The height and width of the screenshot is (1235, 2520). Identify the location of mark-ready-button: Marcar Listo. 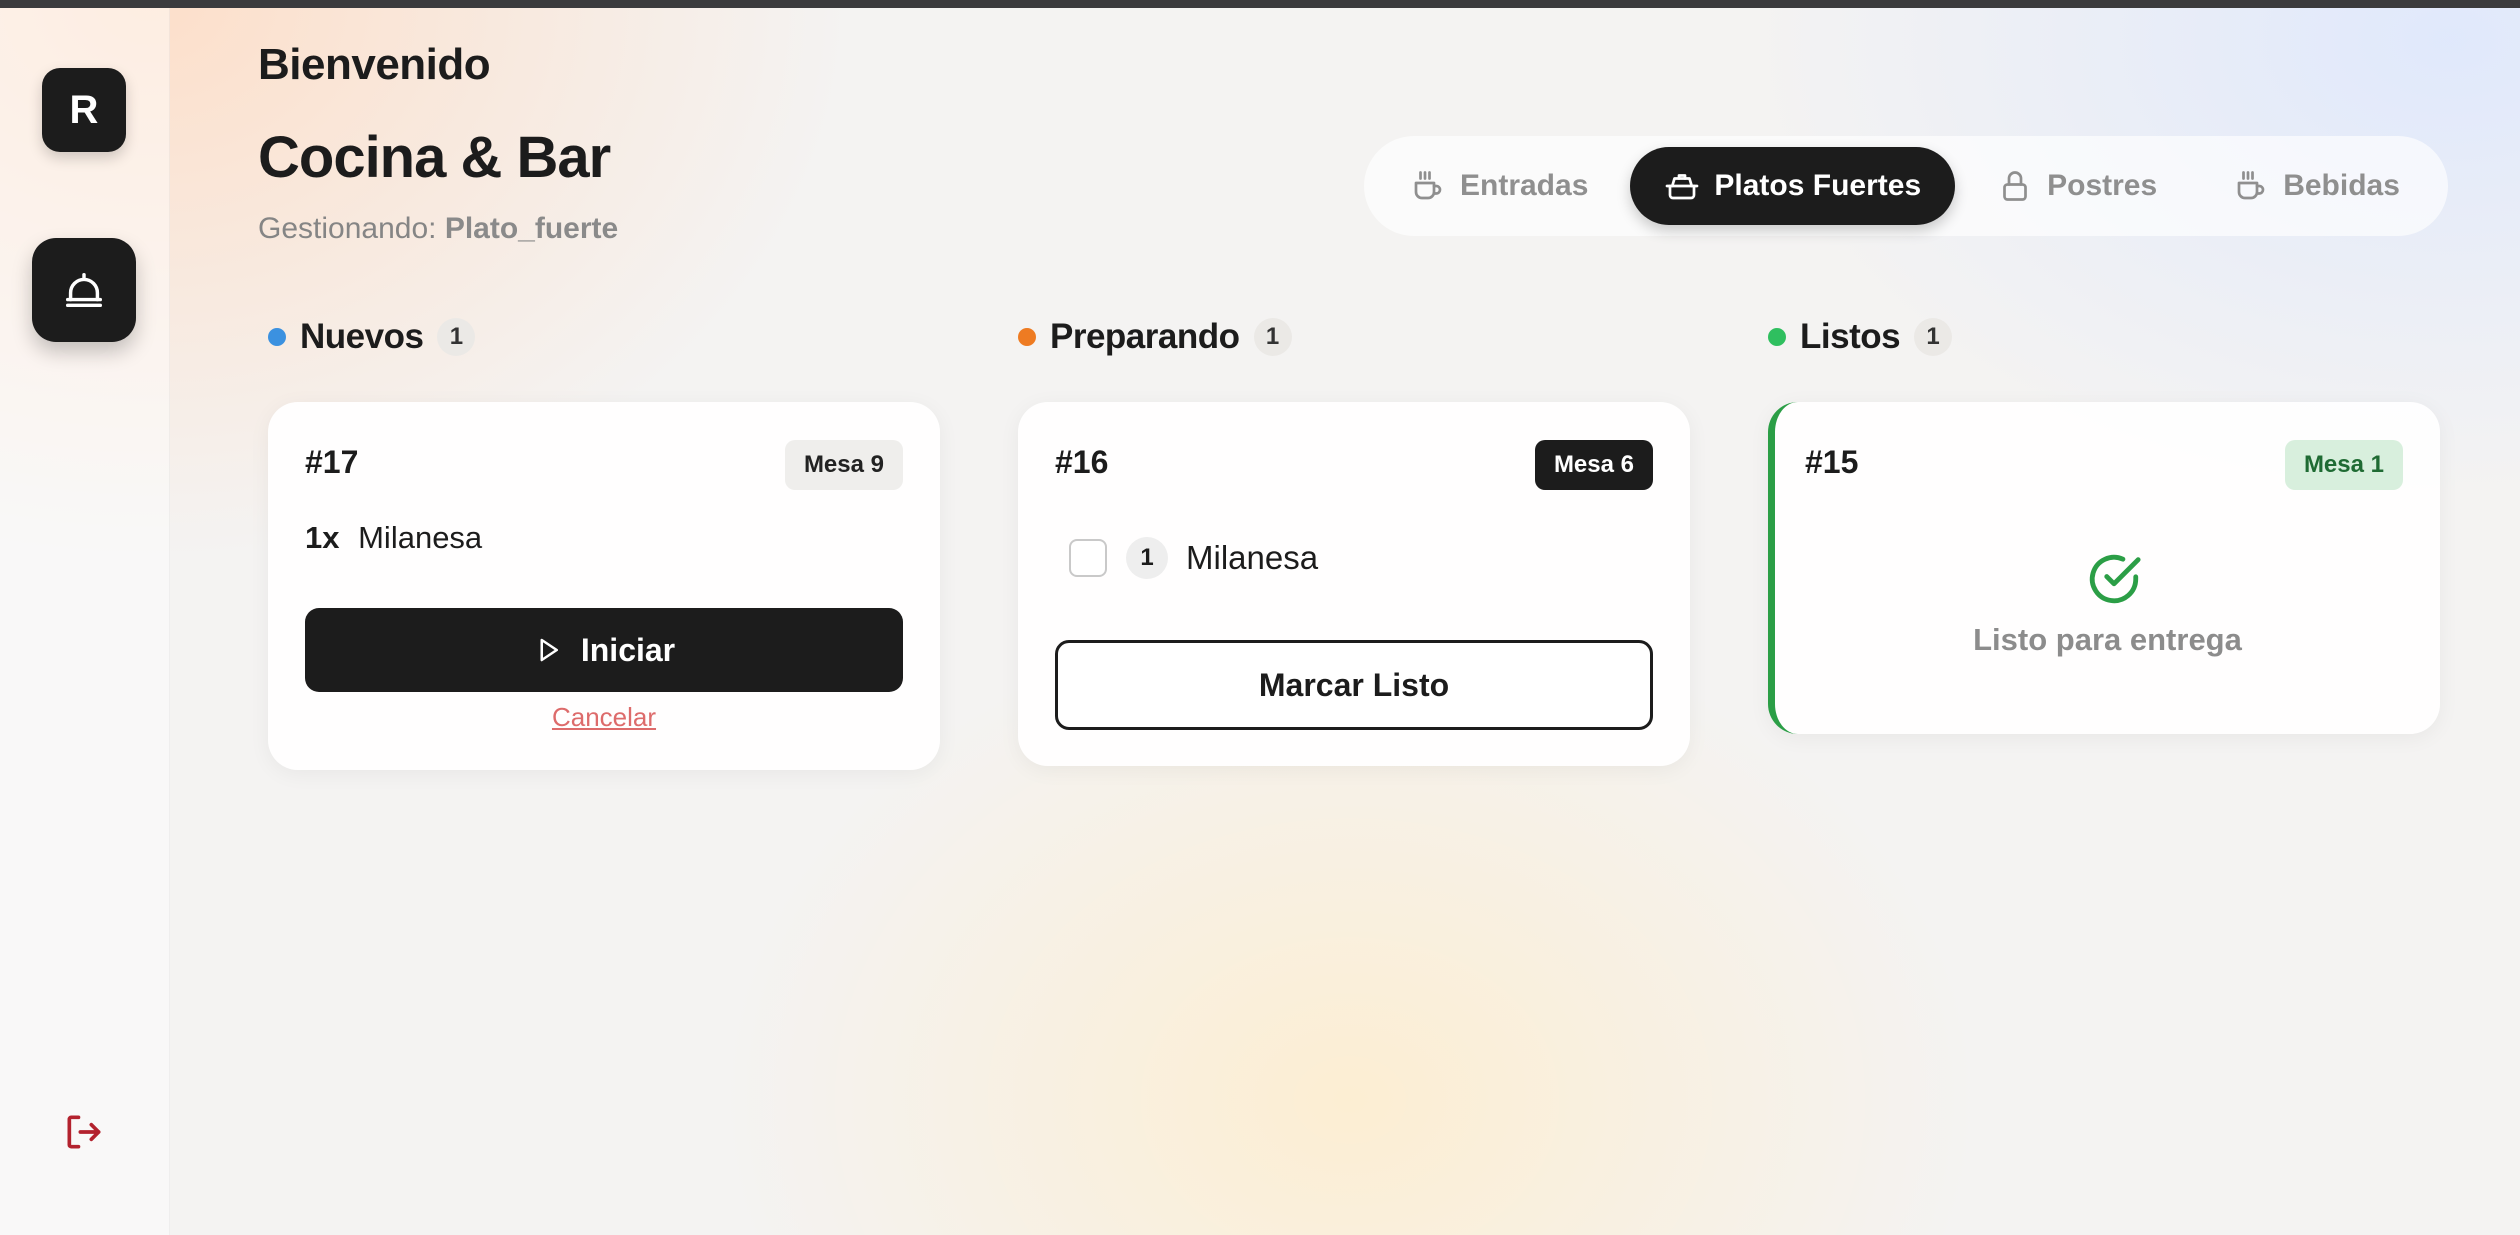
(1354, 685).